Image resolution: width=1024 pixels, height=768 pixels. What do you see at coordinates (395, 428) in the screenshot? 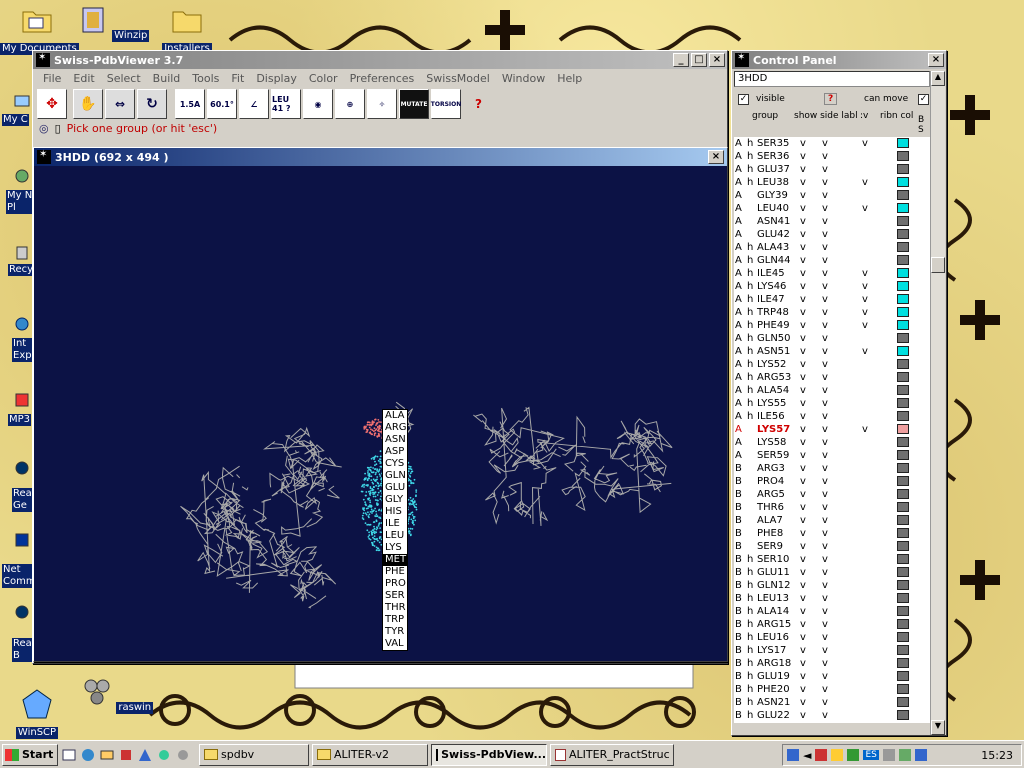
I see `residue-option: ARG` at bounding box center [395, 428].